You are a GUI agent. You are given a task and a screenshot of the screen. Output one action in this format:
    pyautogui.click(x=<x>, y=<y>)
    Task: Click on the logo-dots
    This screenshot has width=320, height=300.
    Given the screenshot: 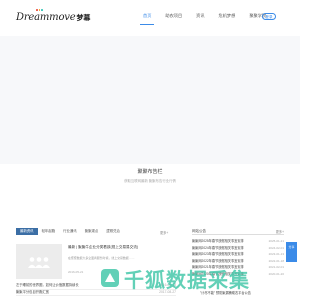 What is the action you would take?
    pyautogui.click(x=39, y=10)
    